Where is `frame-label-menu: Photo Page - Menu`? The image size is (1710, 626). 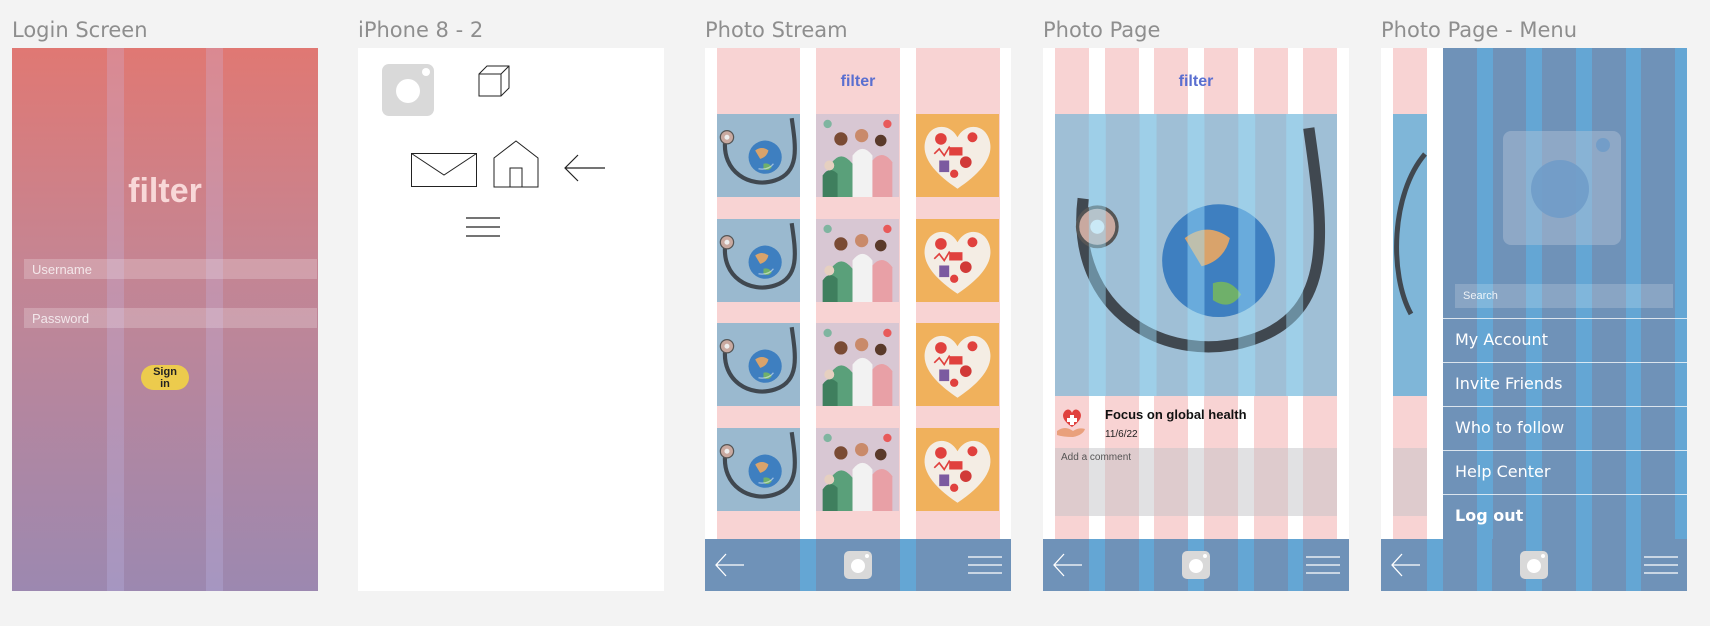 frame-label-menu: Photo Page - Menu is located at coordinates (1479, 30).